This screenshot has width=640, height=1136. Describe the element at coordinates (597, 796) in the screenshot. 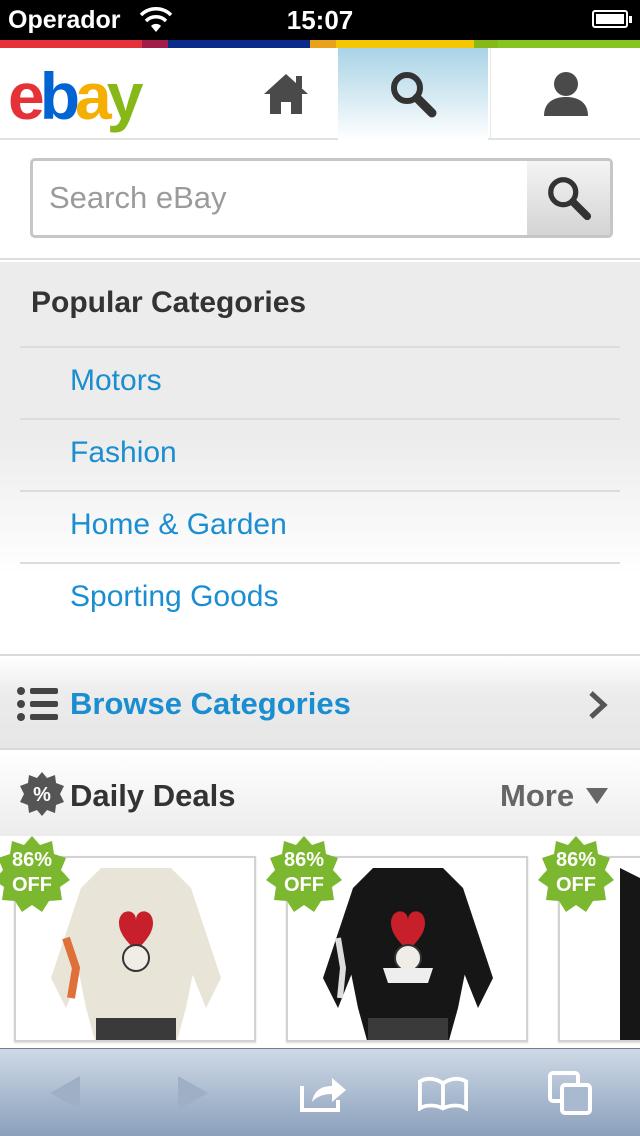

I see `chevron-down-icon` at that location.